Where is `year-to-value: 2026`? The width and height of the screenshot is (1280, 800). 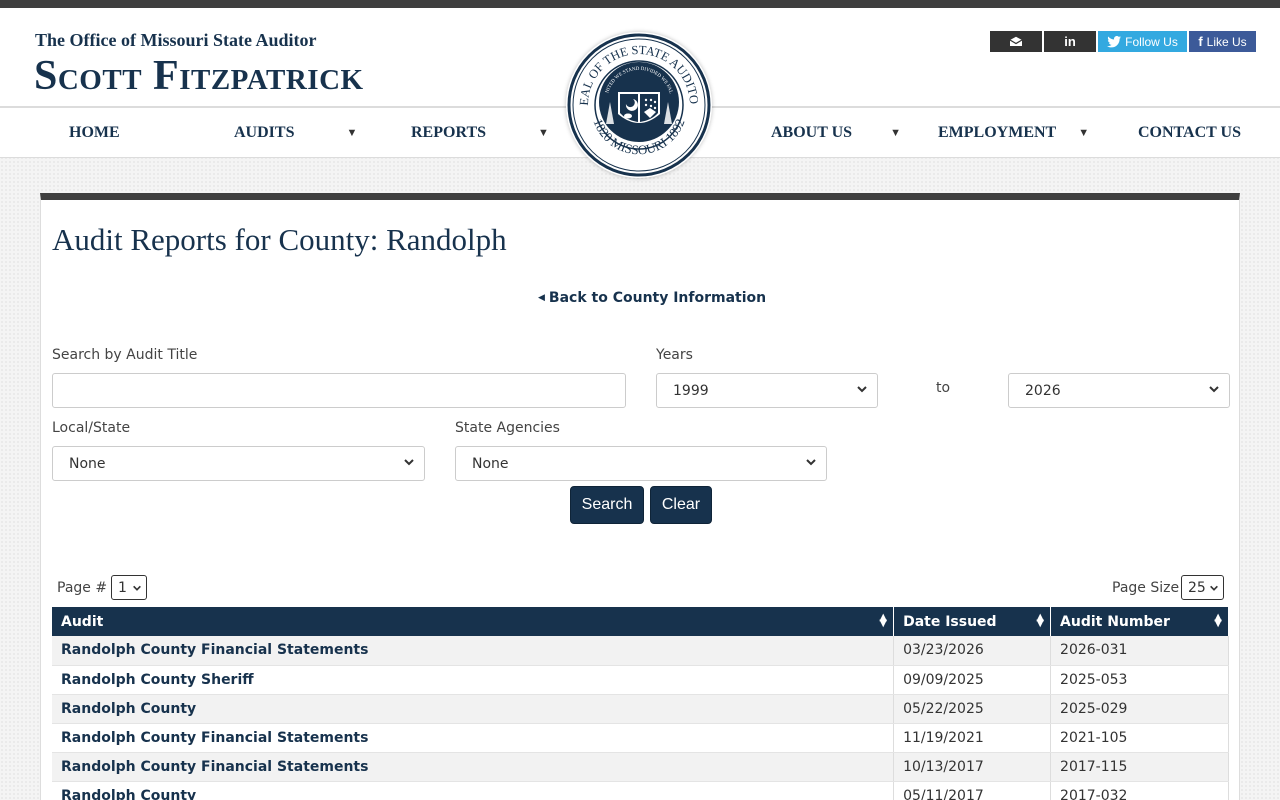 year-to-value: 2026 is located at coordinates (1043, 390).